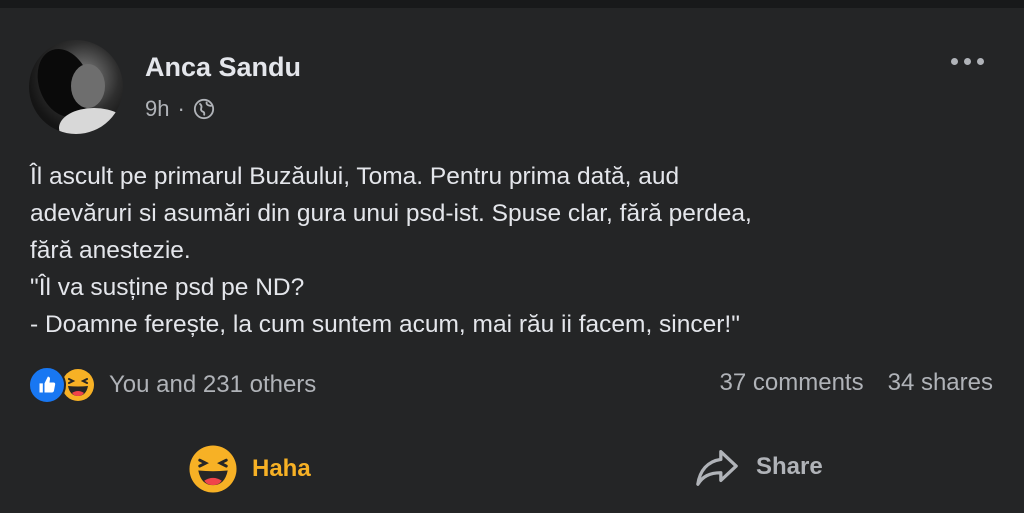 This screenshot has width=1024, height=513. I want to click on more-options-icon, so click(967, 61).